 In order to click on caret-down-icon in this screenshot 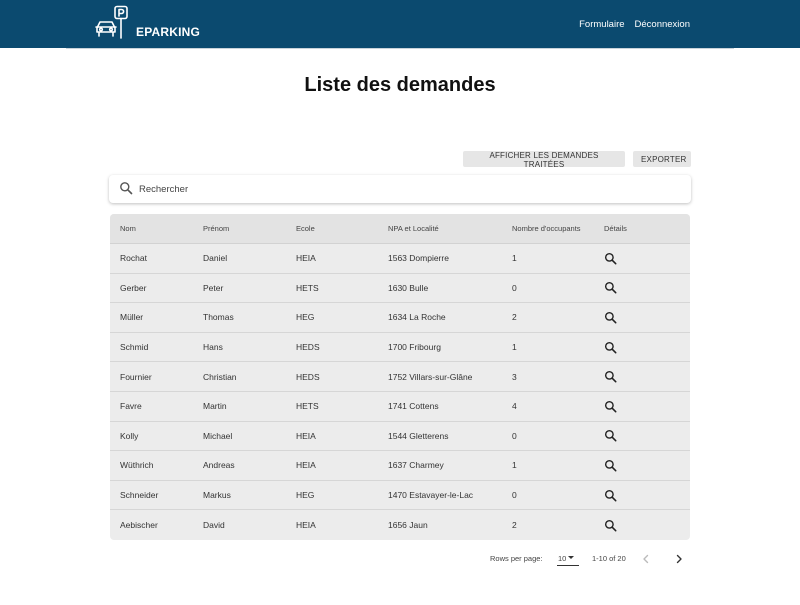, I will do `click(571, 557)`.